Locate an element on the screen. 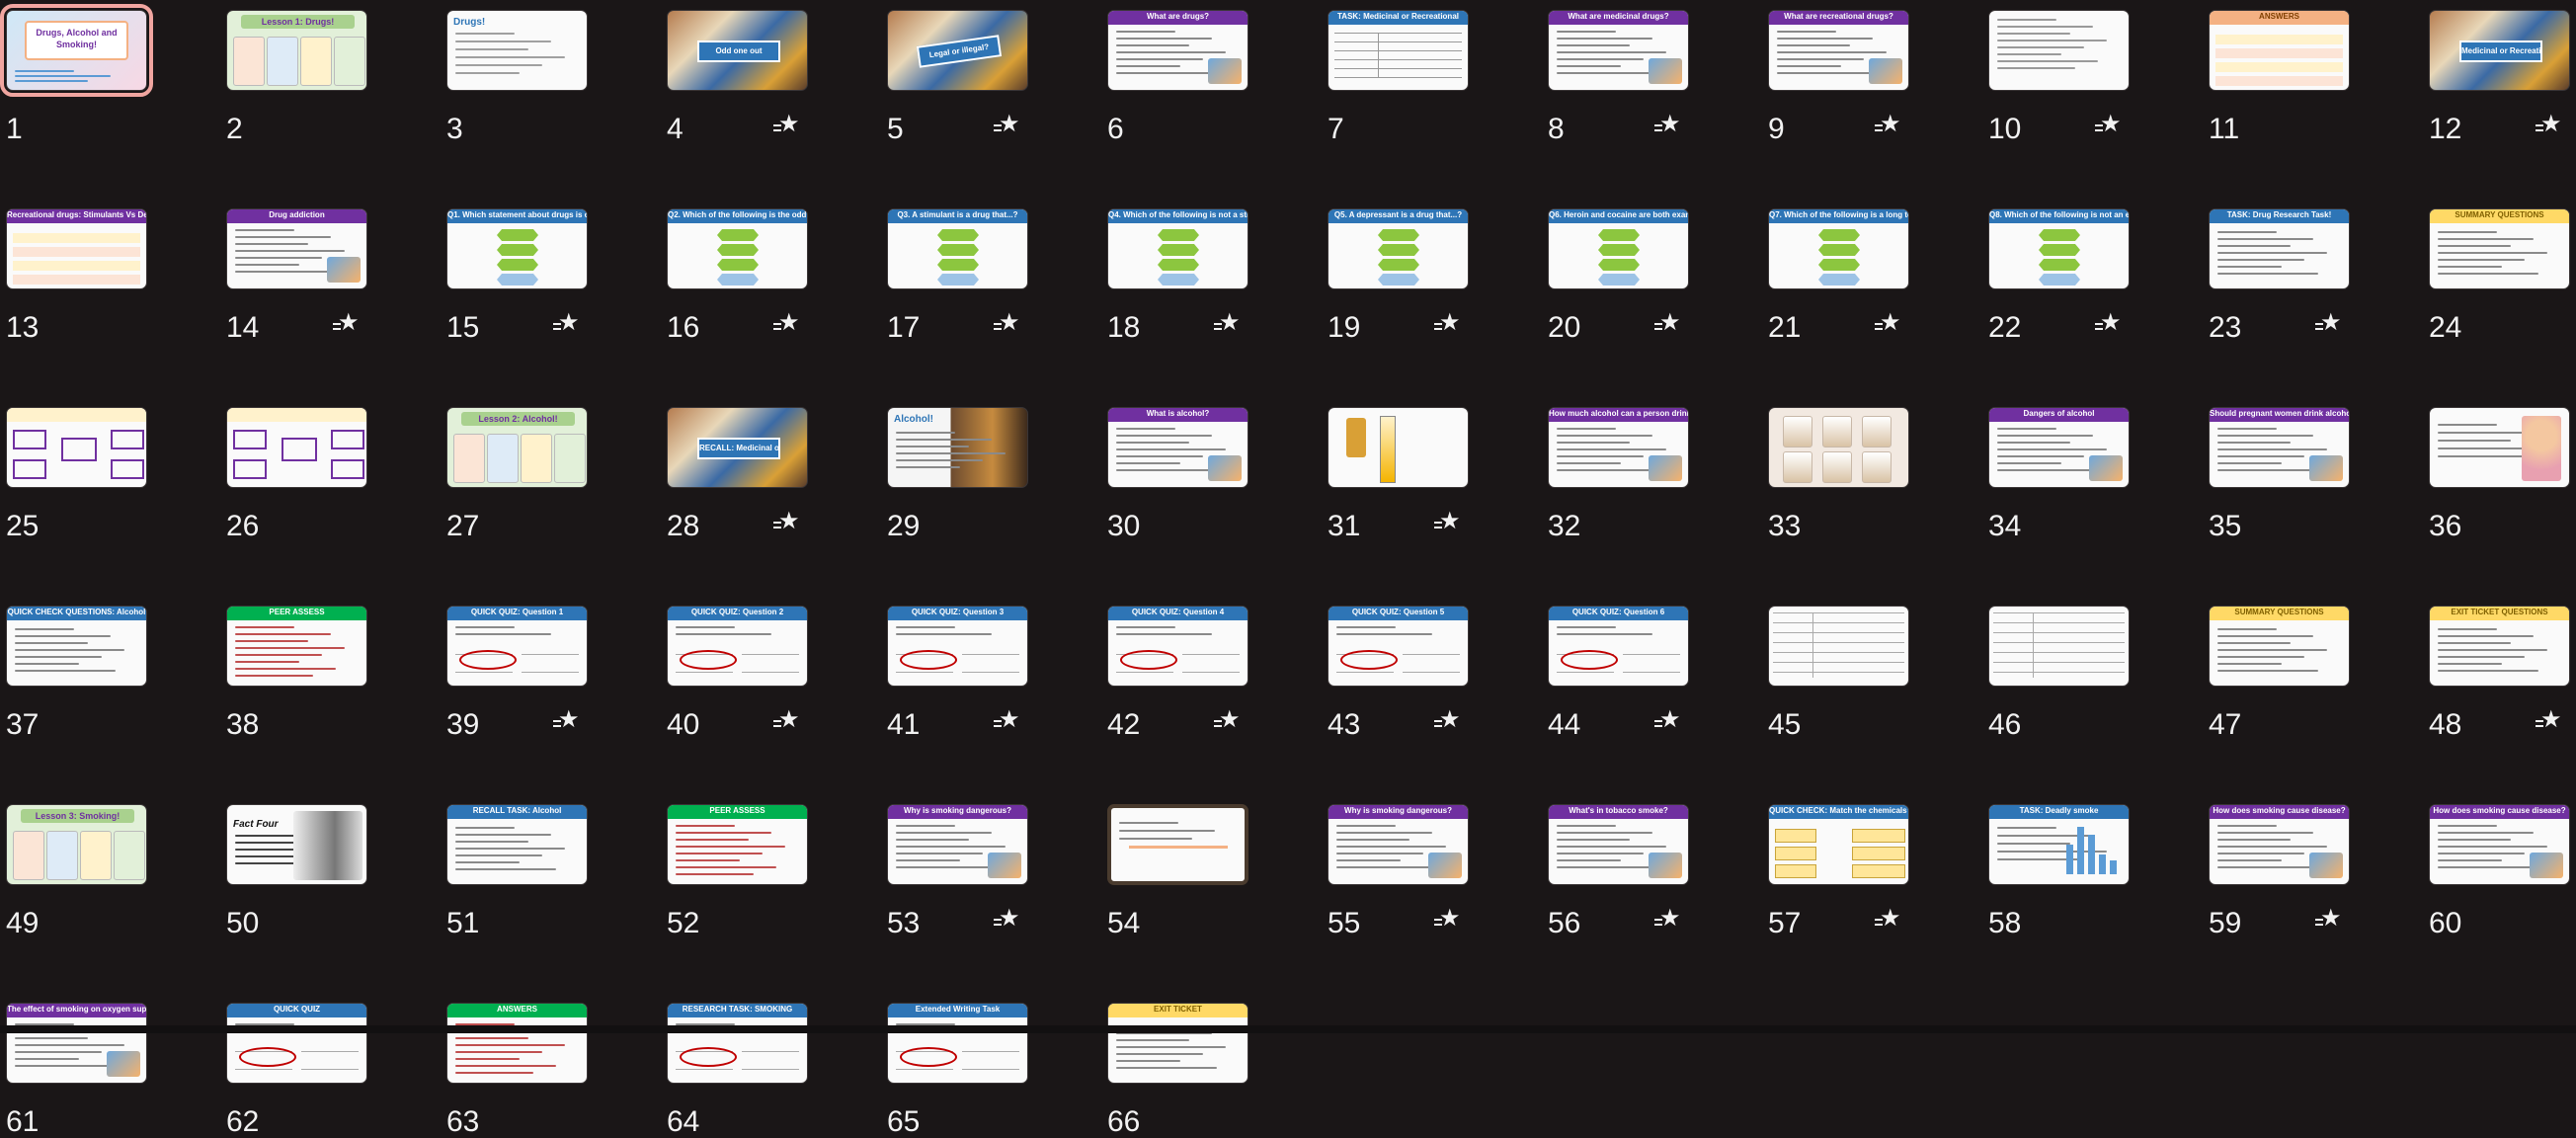 The image size is (2576, 1138). slide-thumbnail-9: What are recreational drugs? 9 ★ is located at coordinates (1838, 77).